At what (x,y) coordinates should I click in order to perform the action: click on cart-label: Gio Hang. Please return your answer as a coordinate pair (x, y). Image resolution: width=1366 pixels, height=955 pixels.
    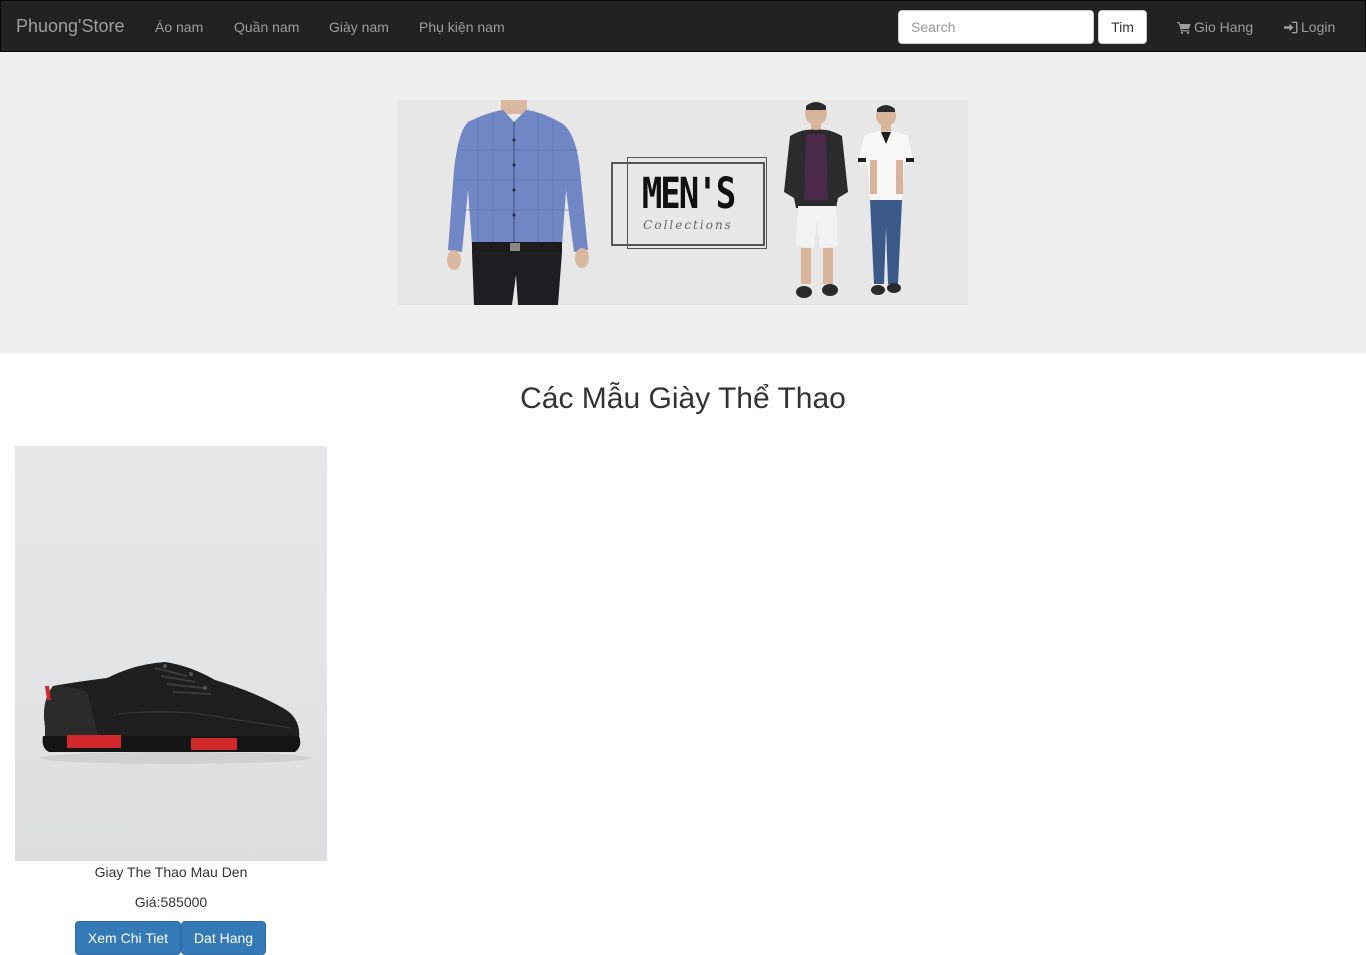
    Looking at the image, I should click on (1224, 27).